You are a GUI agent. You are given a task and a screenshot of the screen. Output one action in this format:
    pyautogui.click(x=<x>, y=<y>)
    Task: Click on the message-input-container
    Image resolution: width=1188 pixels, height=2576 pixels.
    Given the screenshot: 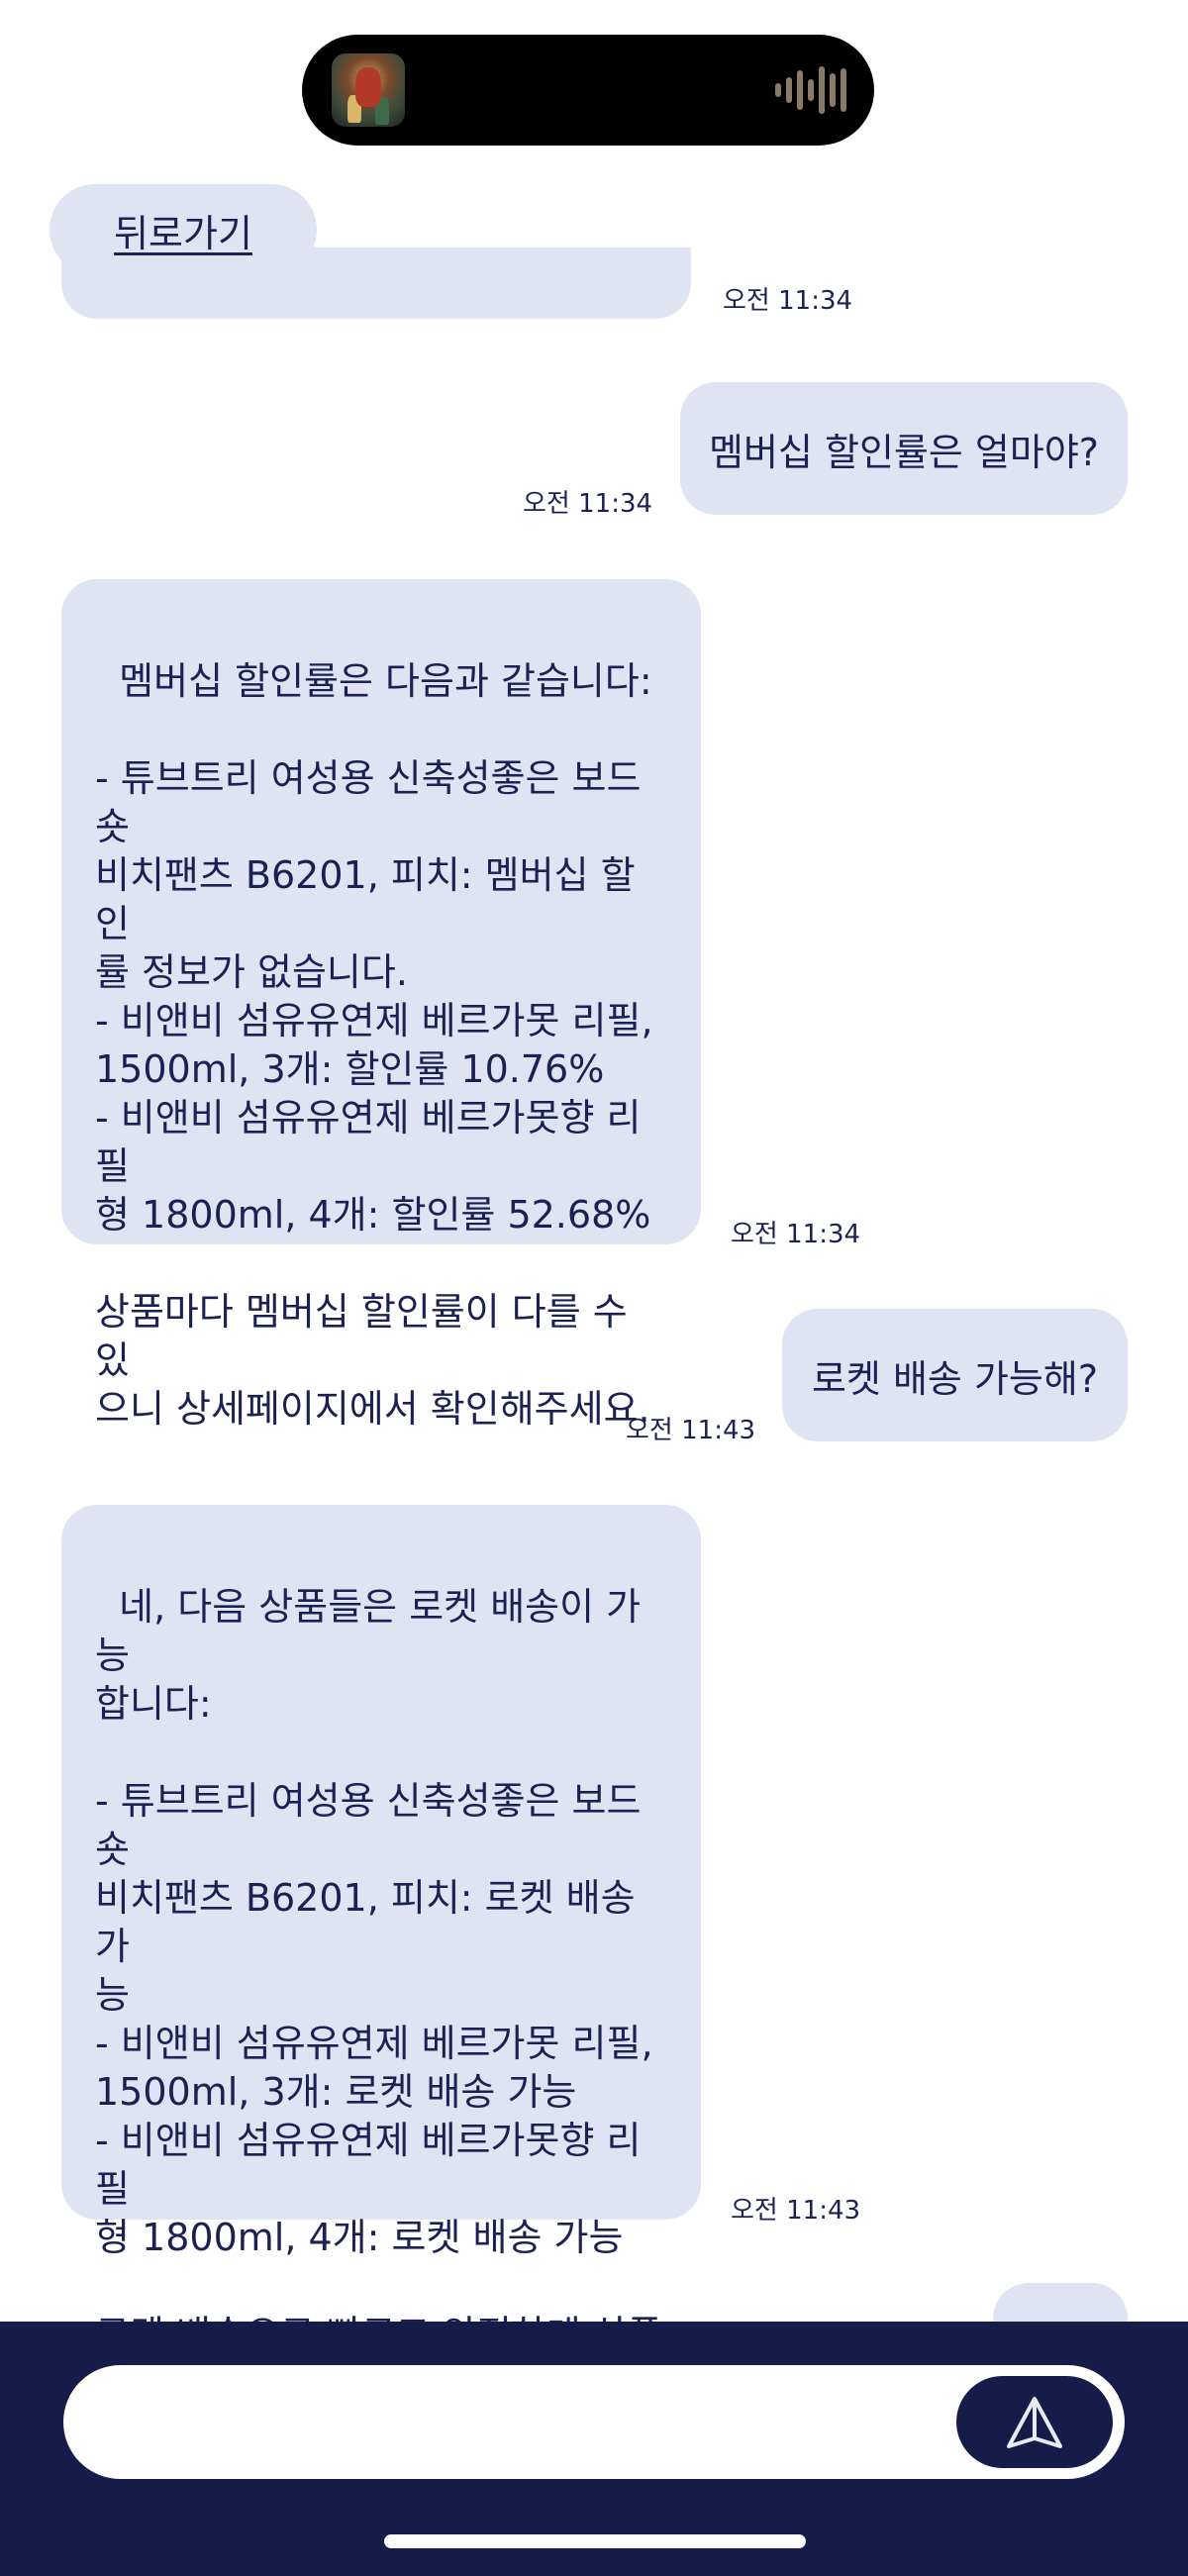 What is the action you would take?
    pyautogui.click(x=594, y=2422)
    